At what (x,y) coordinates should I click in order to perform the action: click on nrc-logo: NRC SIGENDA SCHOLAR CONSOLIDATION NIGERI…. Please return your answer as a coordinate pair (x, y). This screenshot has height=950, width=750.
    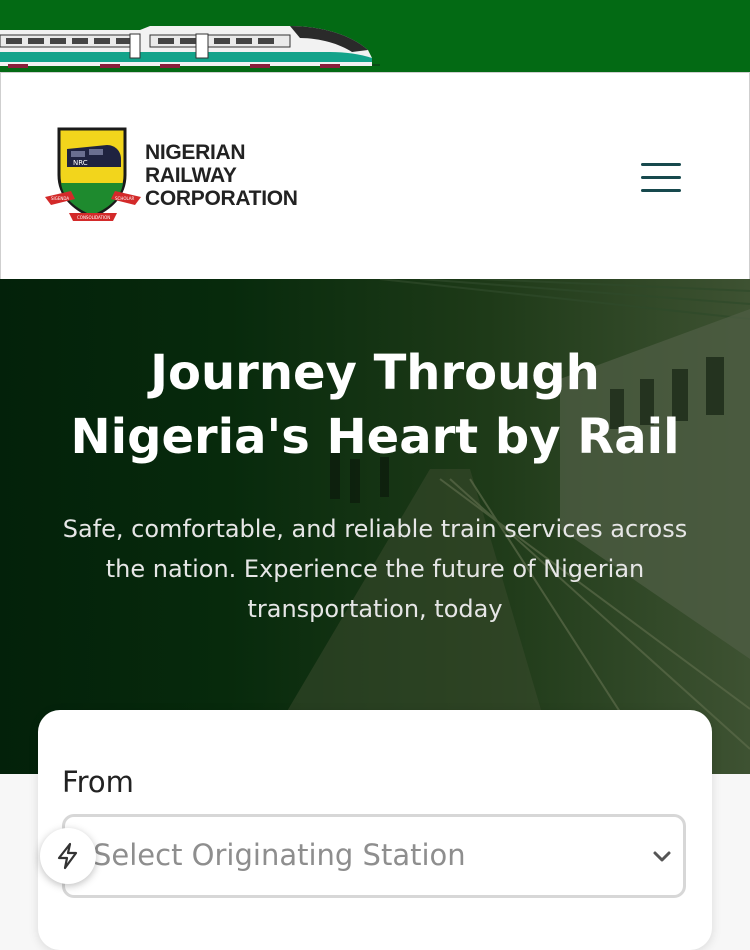
    Looking at the image, I should click on (178, 177).